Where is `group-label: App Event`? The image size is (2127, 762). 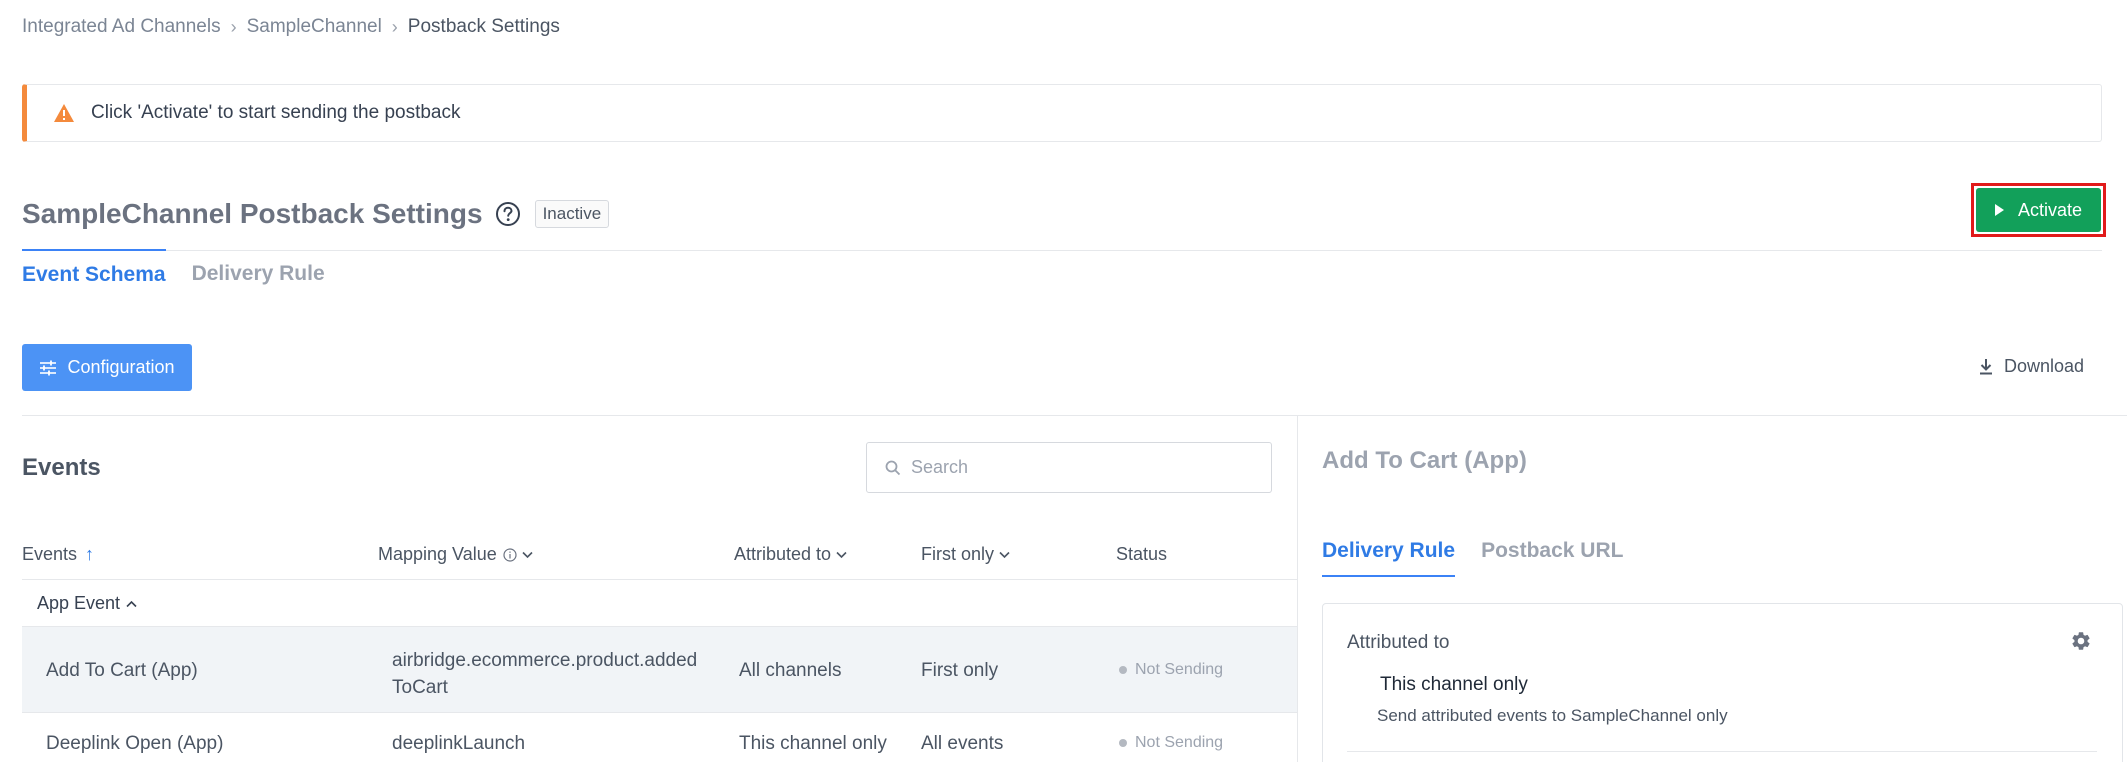 group-label: App Event is located at coordinates (79, 603).